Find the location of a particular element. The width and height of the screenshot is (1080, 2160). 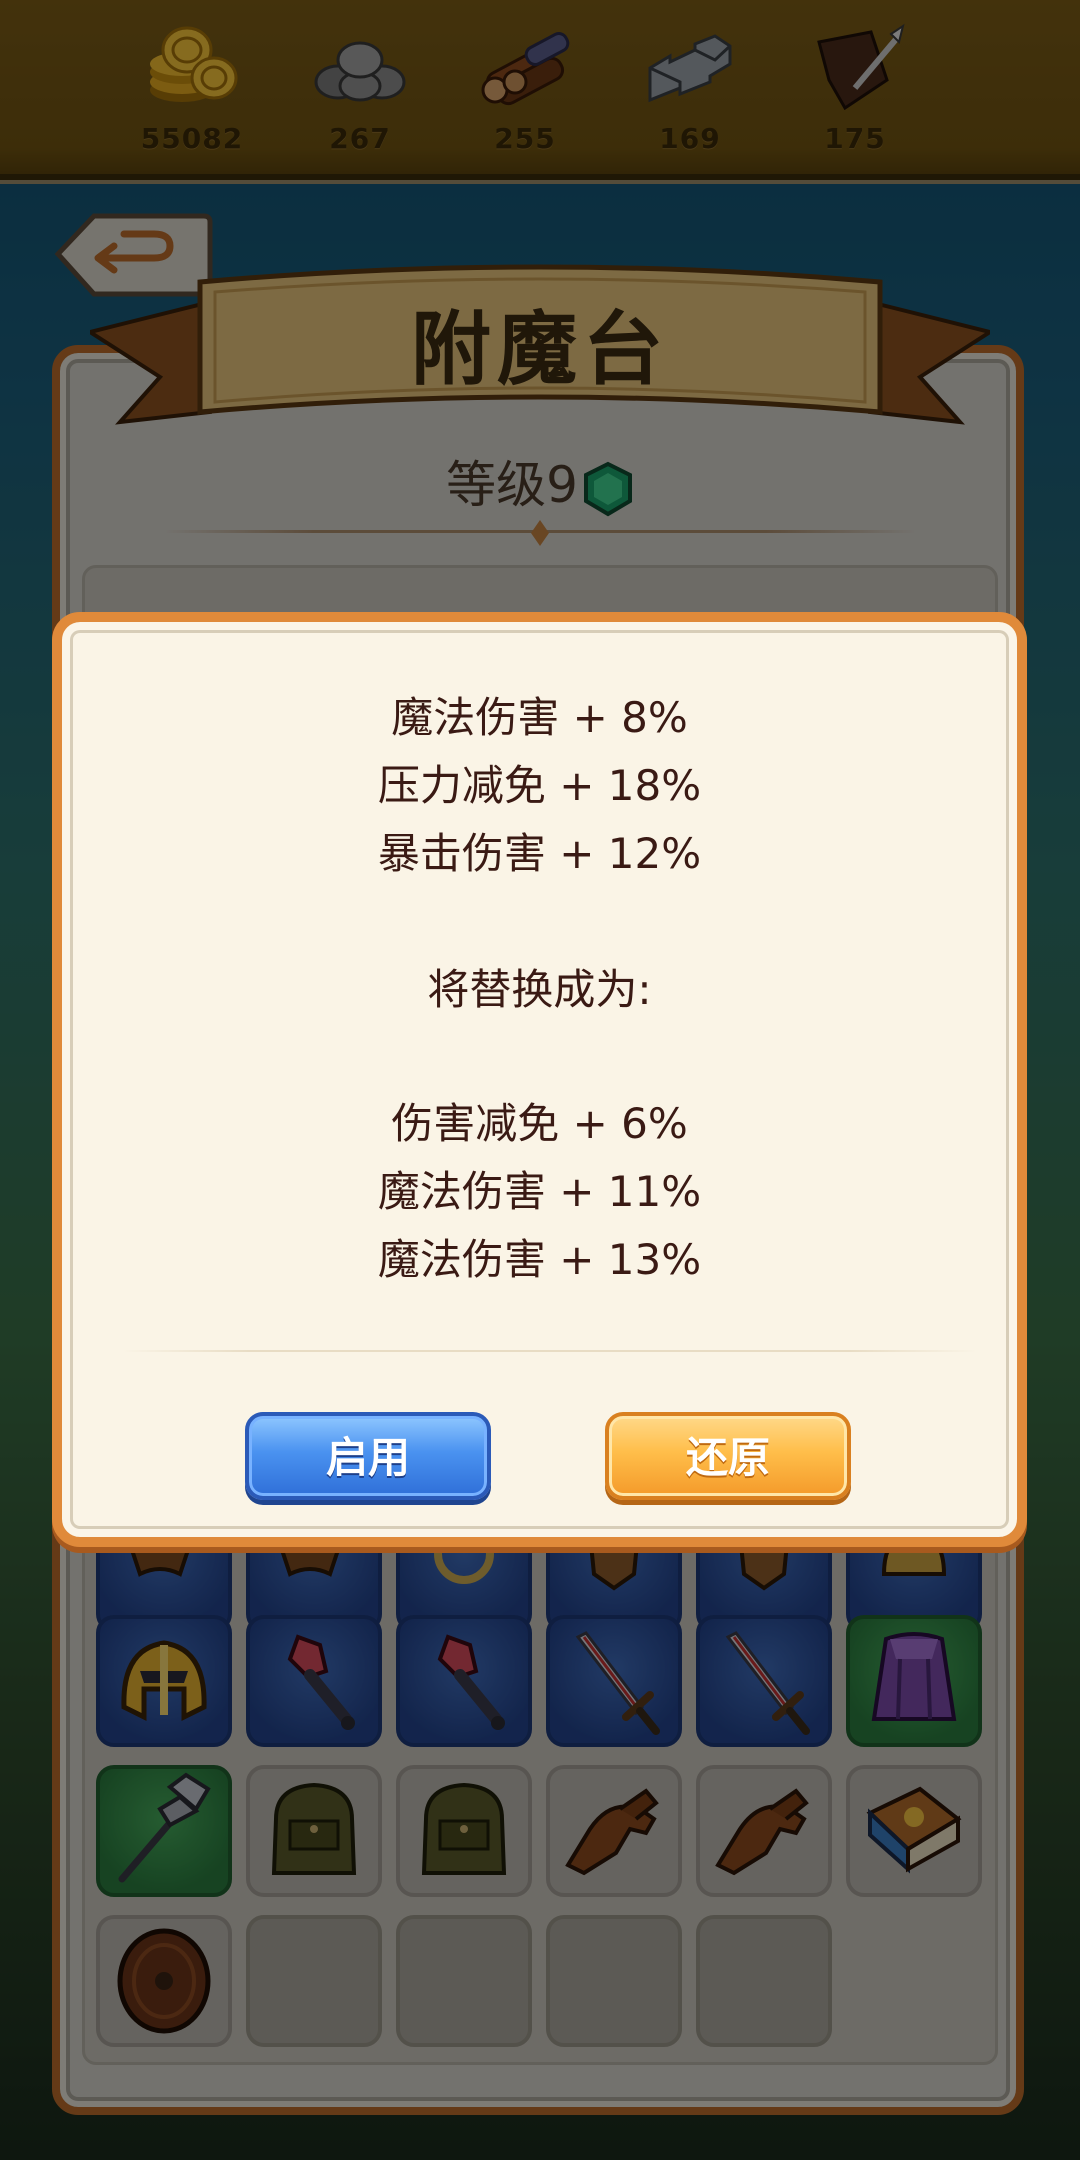

replace-label: 将替换成为: is located at coordinates (539, 989).